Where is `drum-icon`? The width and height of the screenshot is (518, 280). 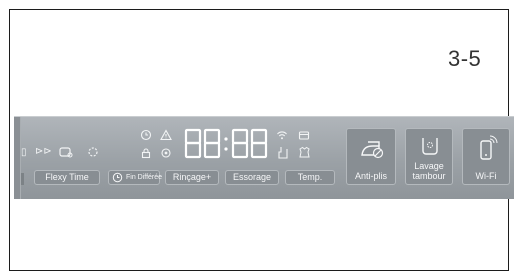 drum-icon is located at coordinates (430, 146).